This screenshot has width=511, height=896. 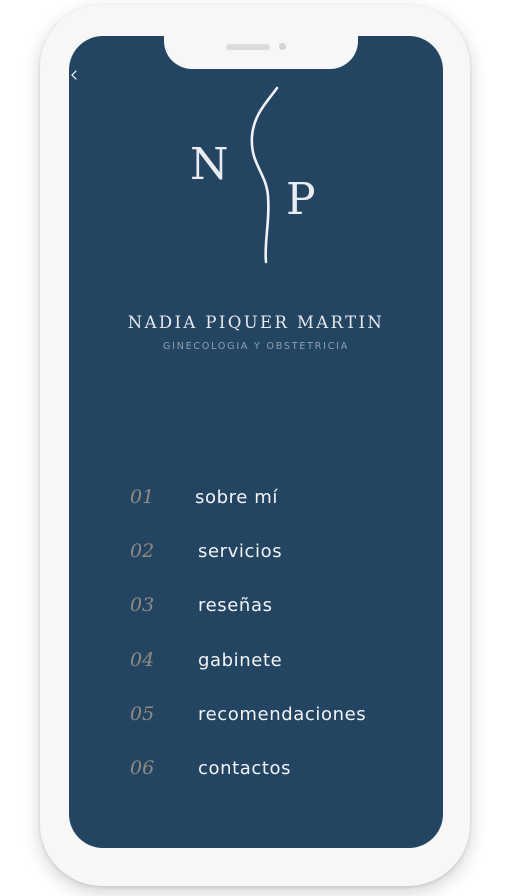 I want to click on menu-item-number: 04, so click(x=142, y=660).